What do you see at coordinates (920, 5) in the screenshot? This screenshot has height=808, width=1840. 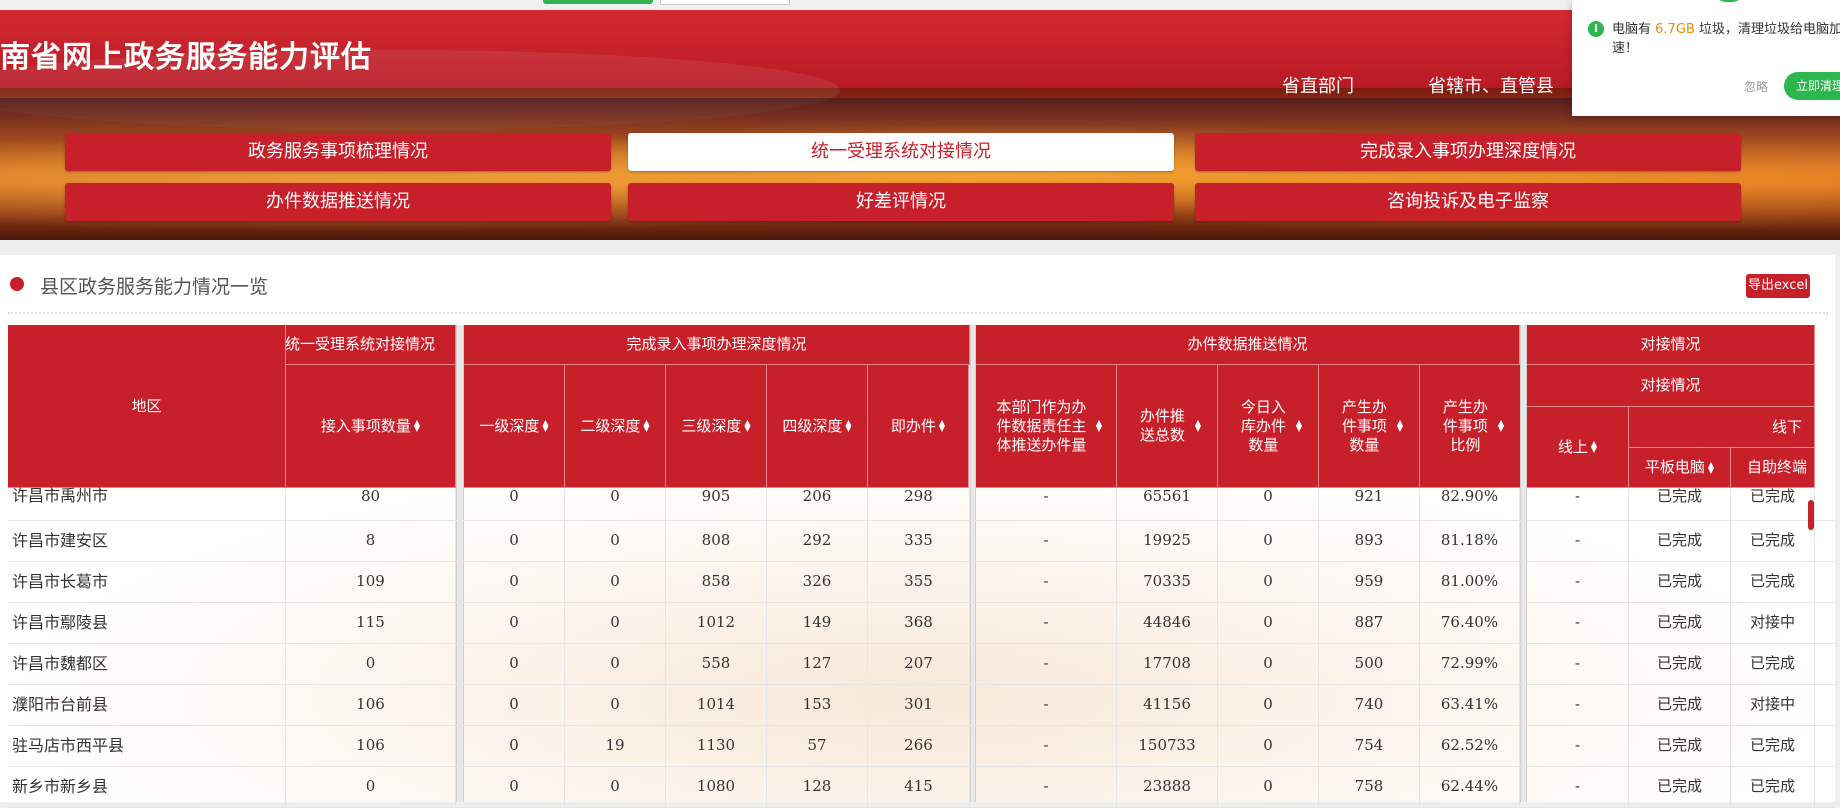 I see `top-strip` at bounding box center [920, 5].